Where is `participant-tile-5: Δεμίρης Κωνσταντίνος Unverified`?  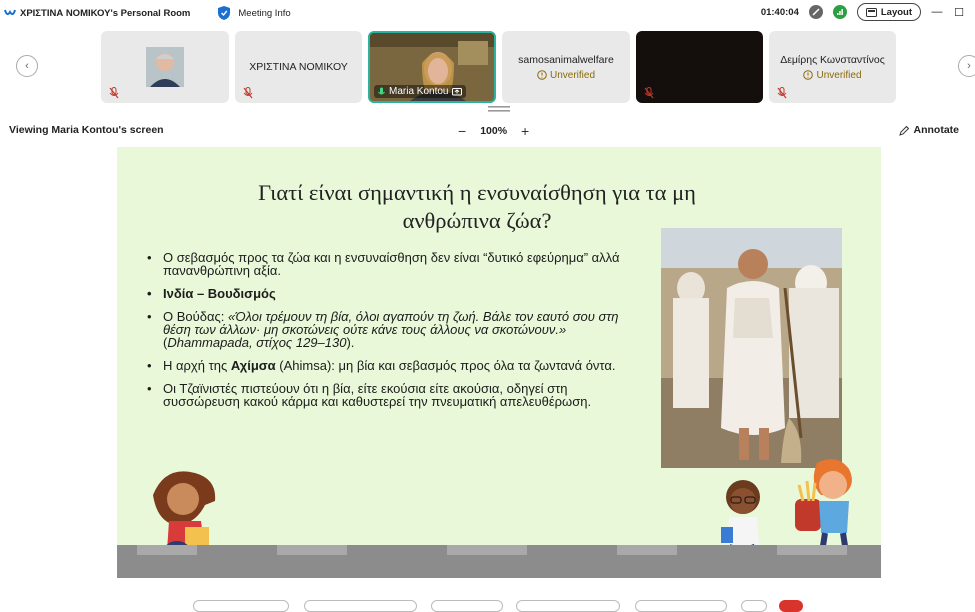
participant-tile-5: Δεμίρης Κωνσταντίνος Unverified is located at coordinates (832, 67).